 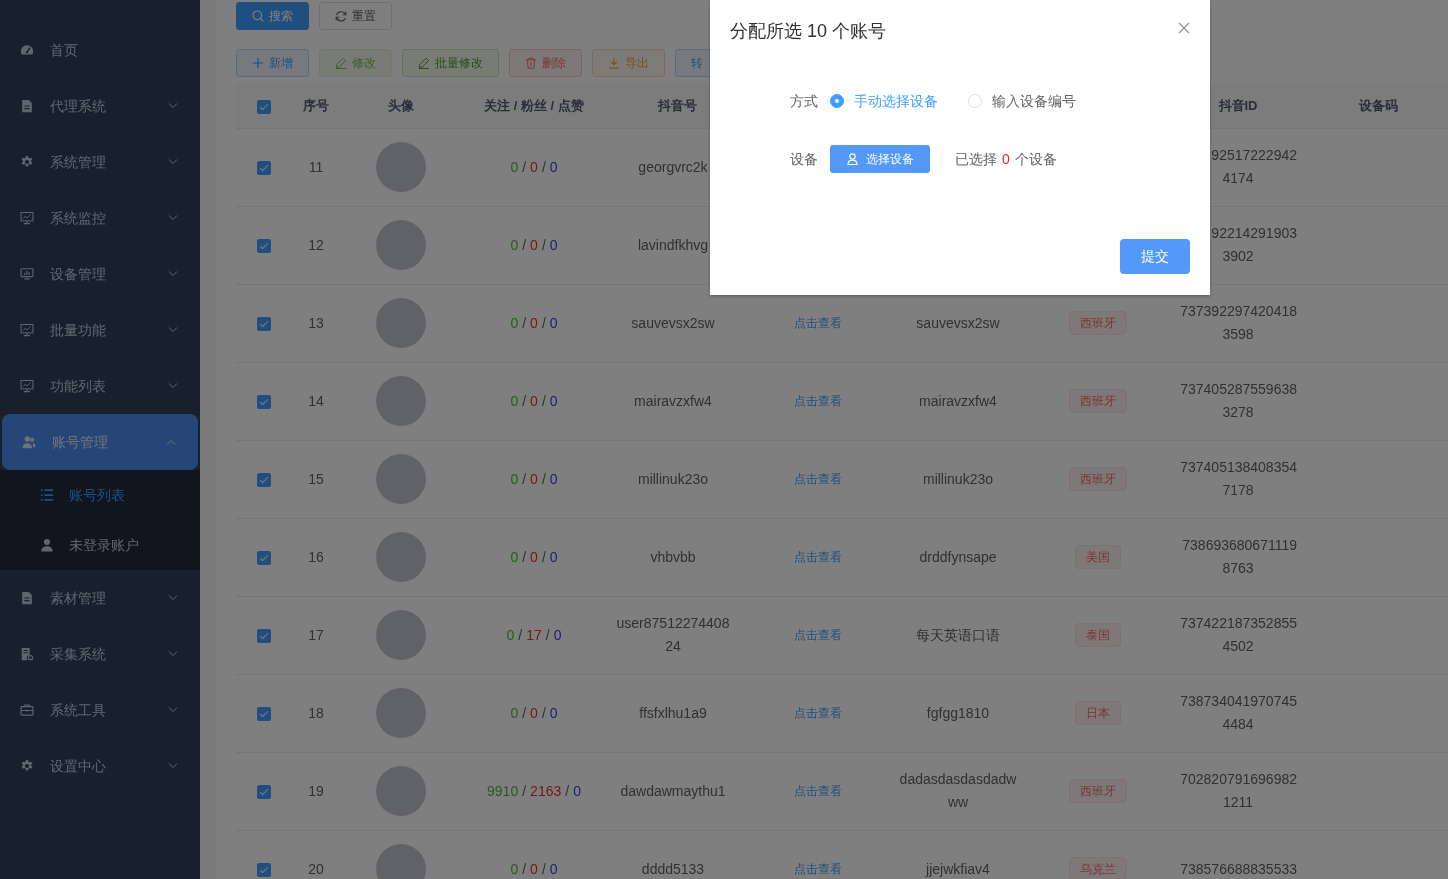 I want to click on toolbar-button: 批量修改, so click(x=450, y=63).